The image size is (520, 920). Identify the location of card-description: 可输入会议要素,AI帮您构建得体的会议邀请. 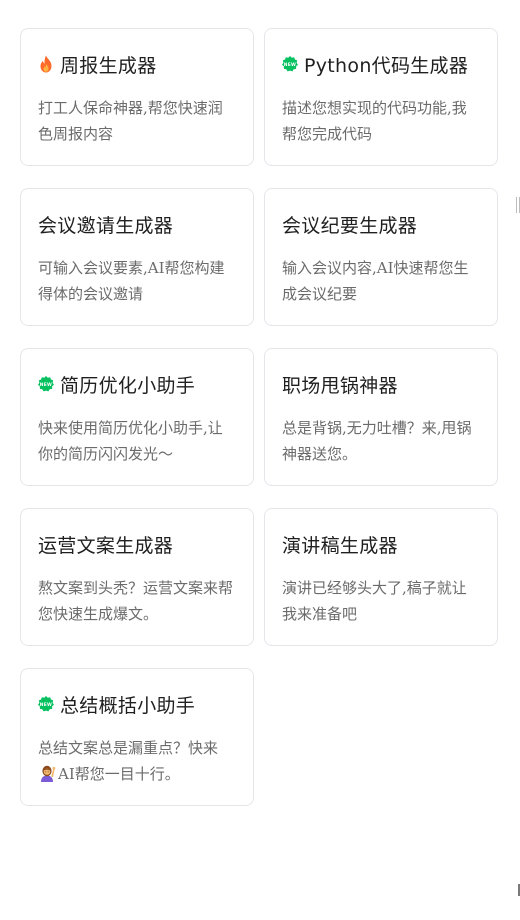
(131, 281).